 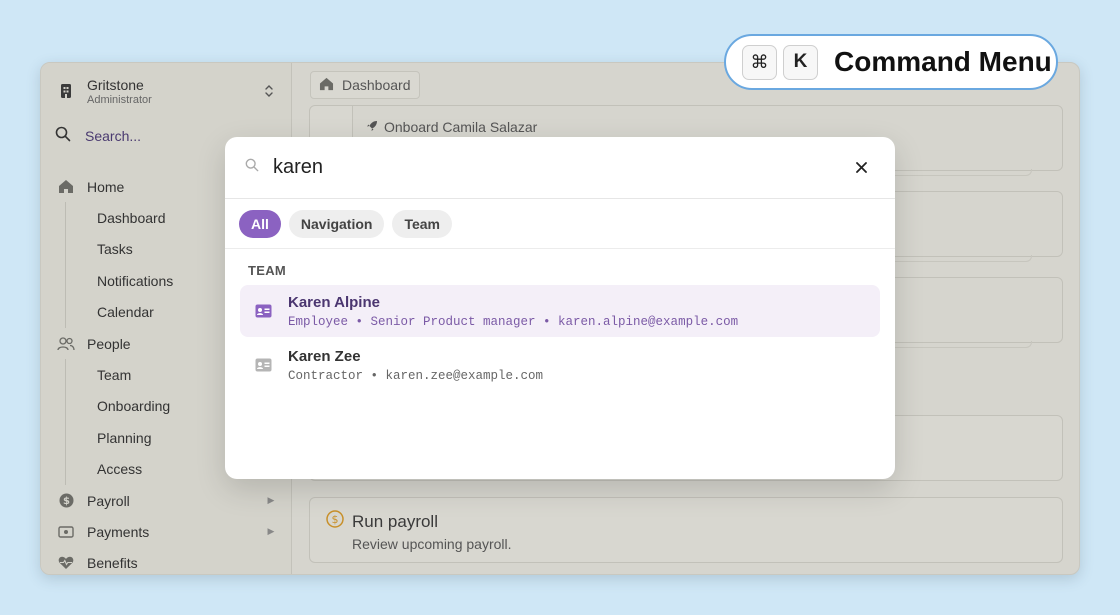 What do you see at coordinates (461, 127) in the screenshot?
I see `task-title-label: Onboard Camila Salazar` at bounding box center [461, 127].